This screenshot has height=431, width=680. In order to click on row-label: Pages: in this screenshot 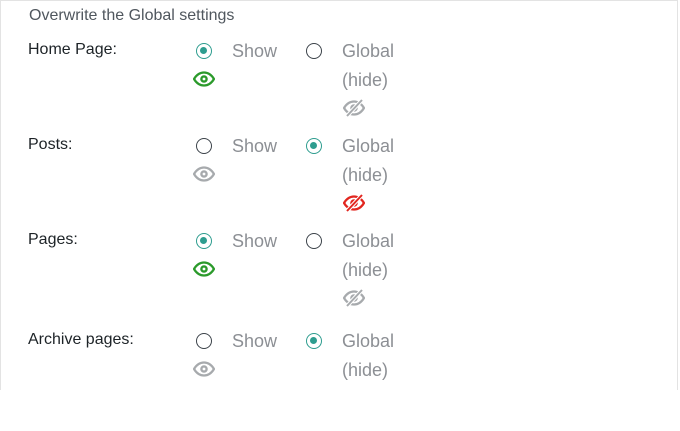, I will do `click(53, 239)`.